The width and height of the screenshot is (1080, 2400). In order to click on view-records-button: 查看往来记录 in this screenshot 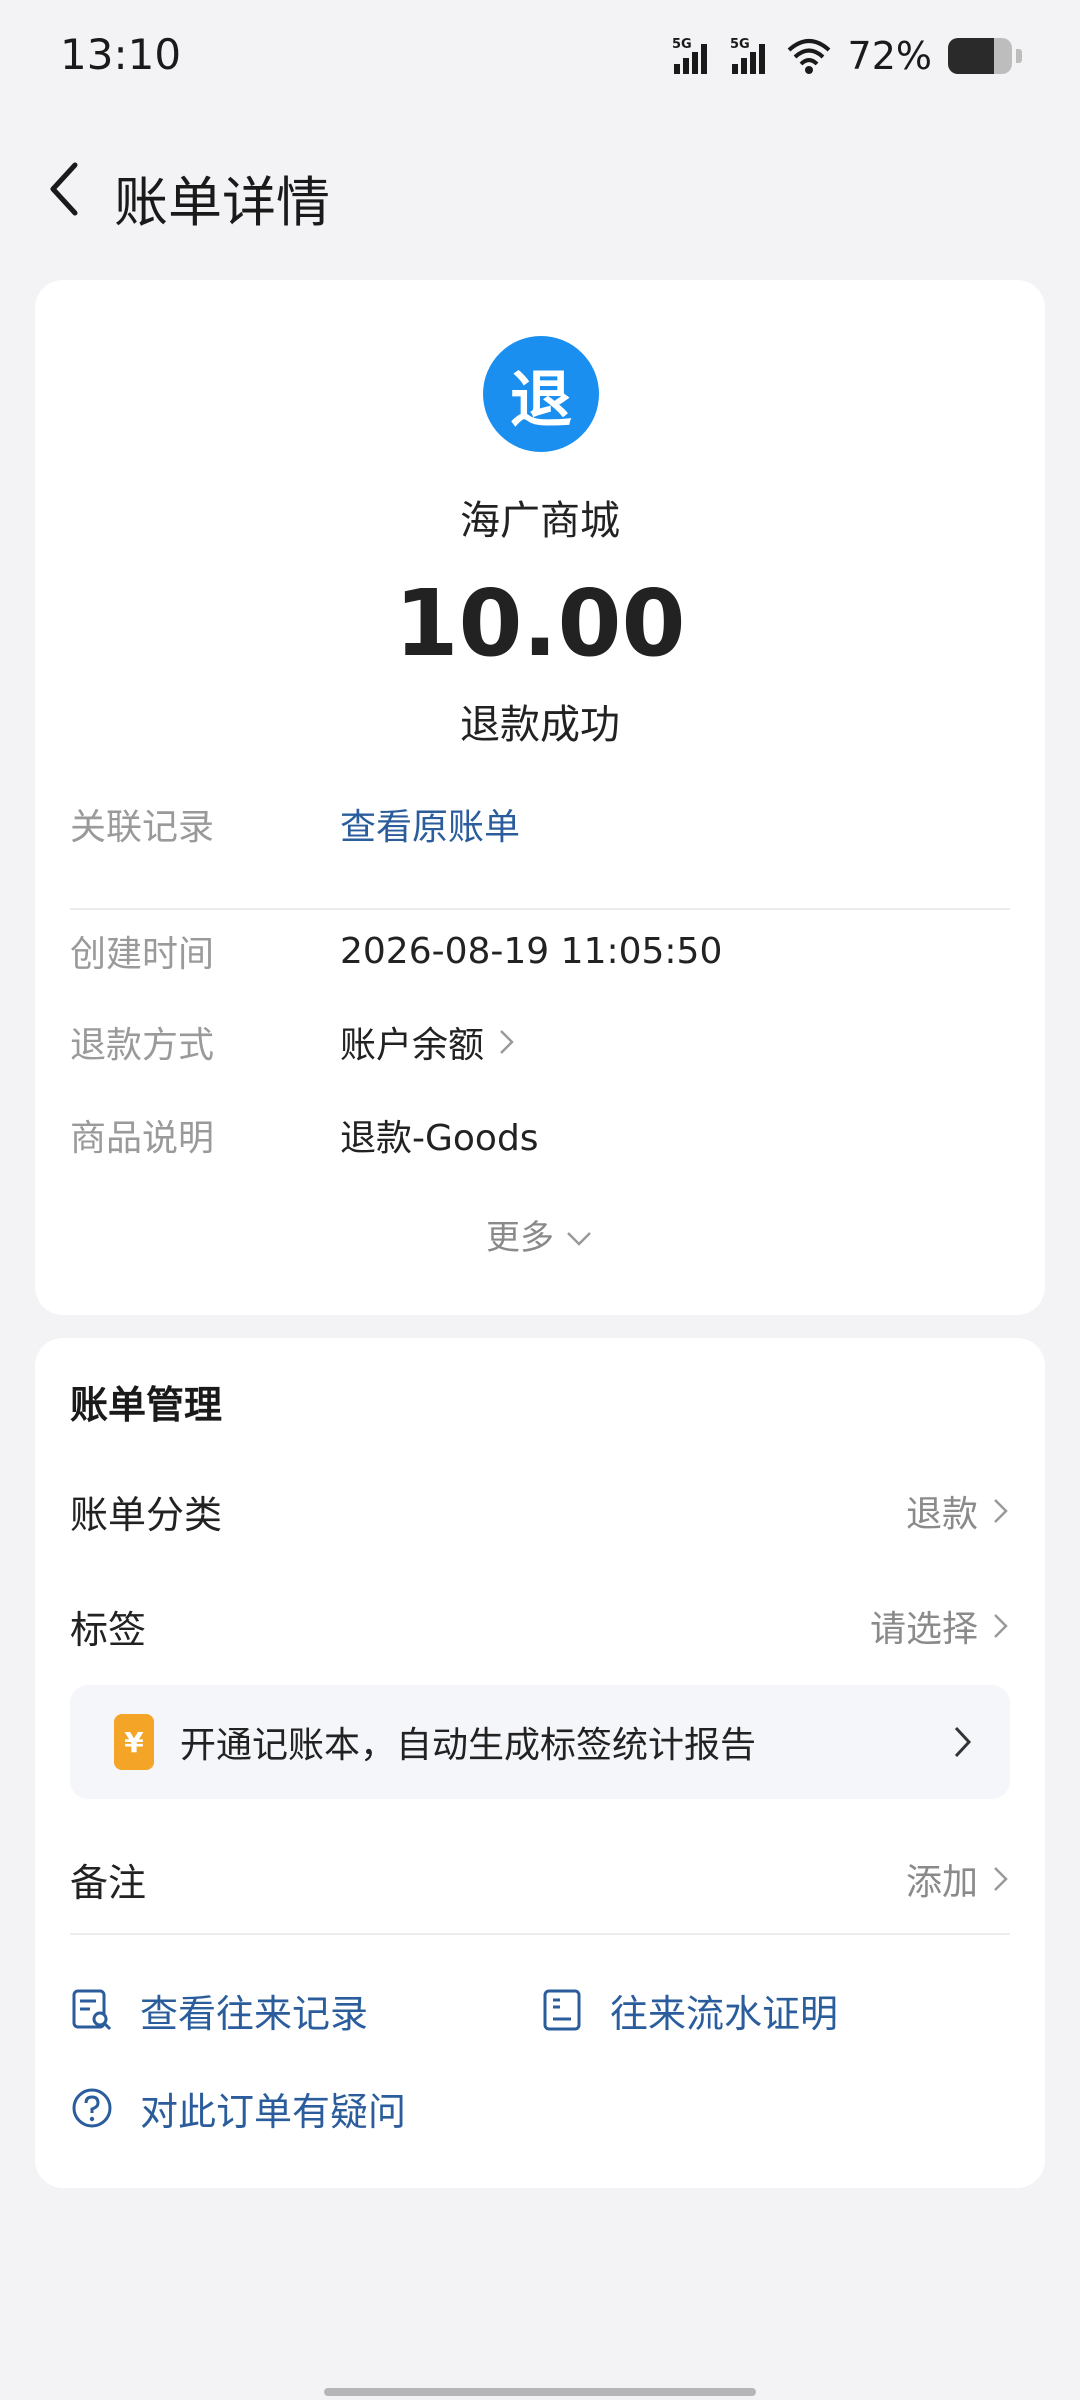, I will do `click(219, 2010)`.